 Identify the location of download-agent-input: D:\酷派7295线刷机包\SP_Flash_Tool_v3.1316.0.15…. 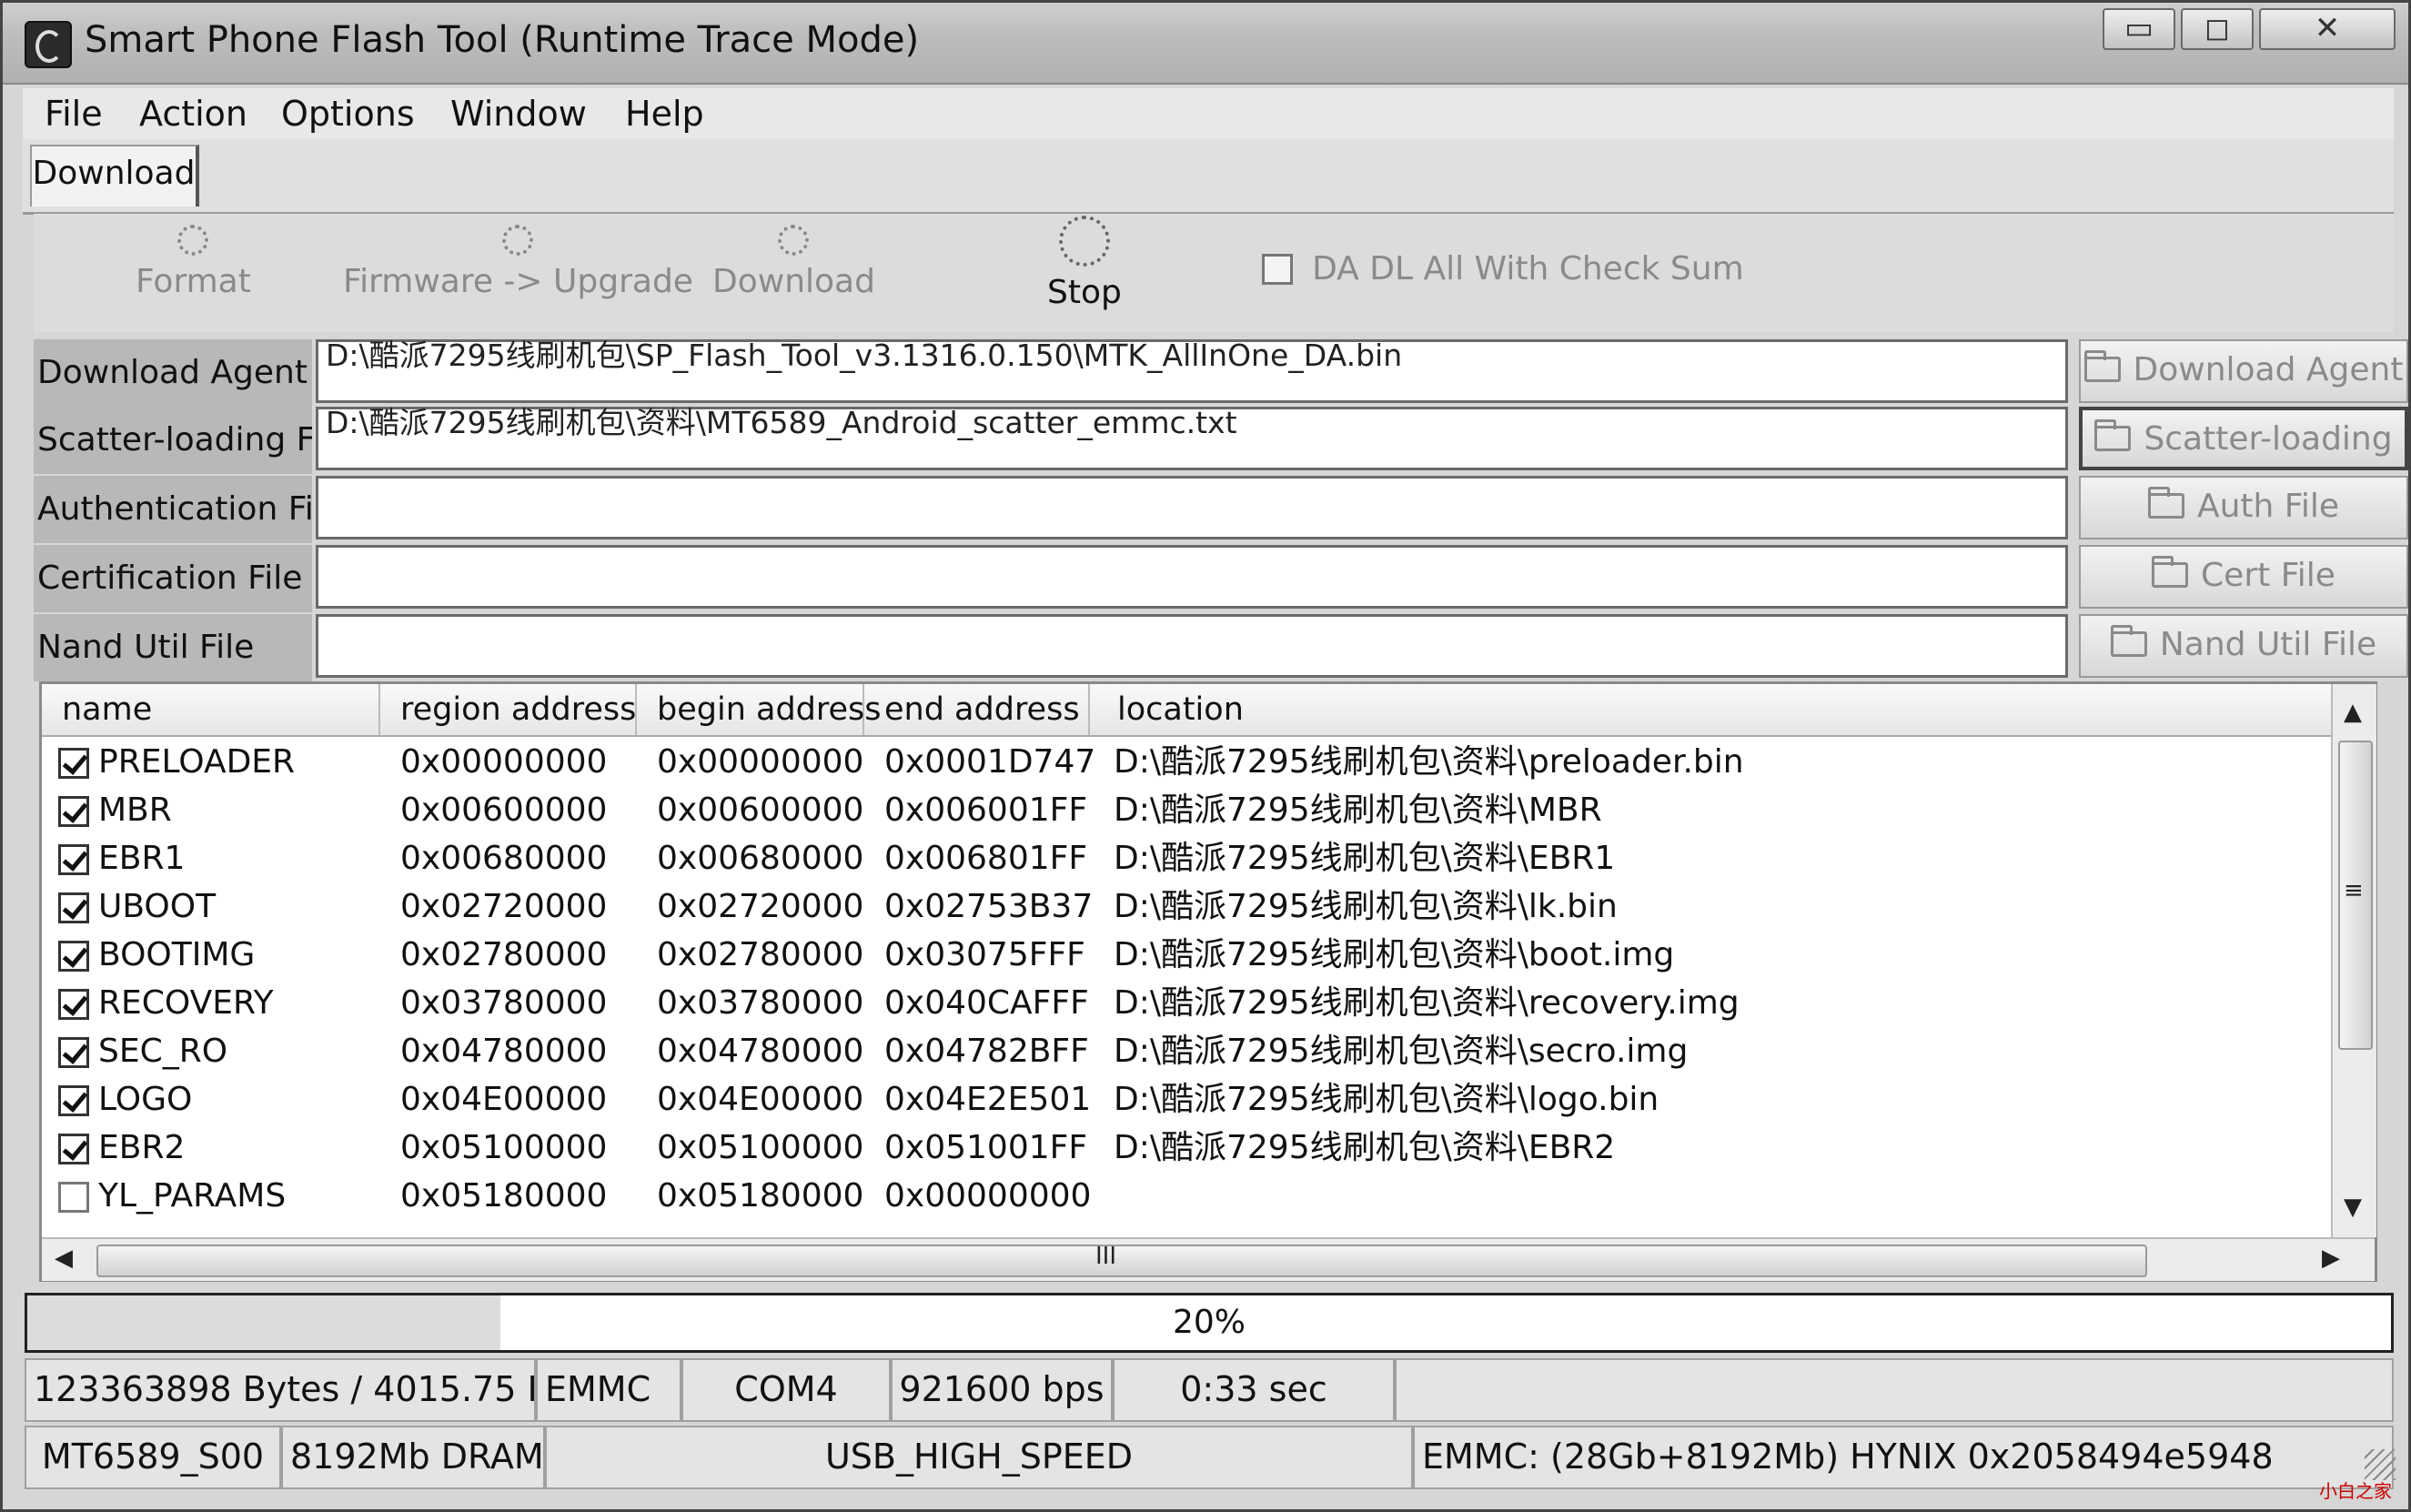
(1192, 371).